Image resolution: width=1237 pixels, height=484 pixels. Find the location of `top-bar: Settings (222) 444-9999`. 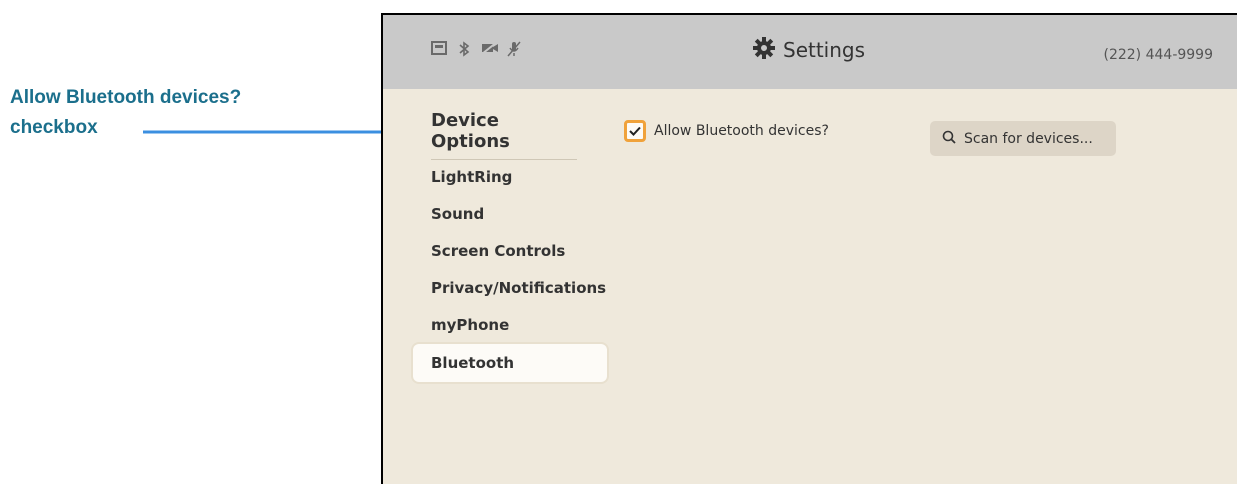

top-bar: Settings (222) 444-9999 is located at coordinates (810, 52).